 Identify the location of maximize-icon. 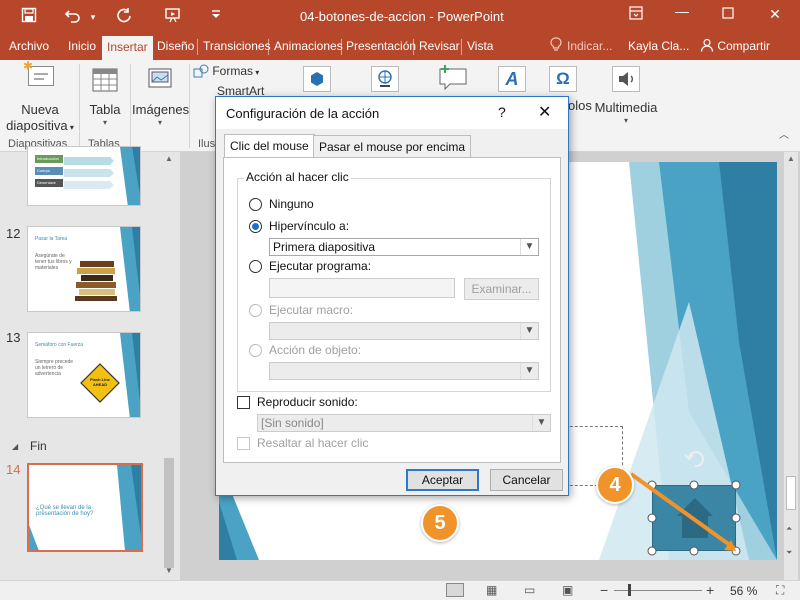
(728, 14).